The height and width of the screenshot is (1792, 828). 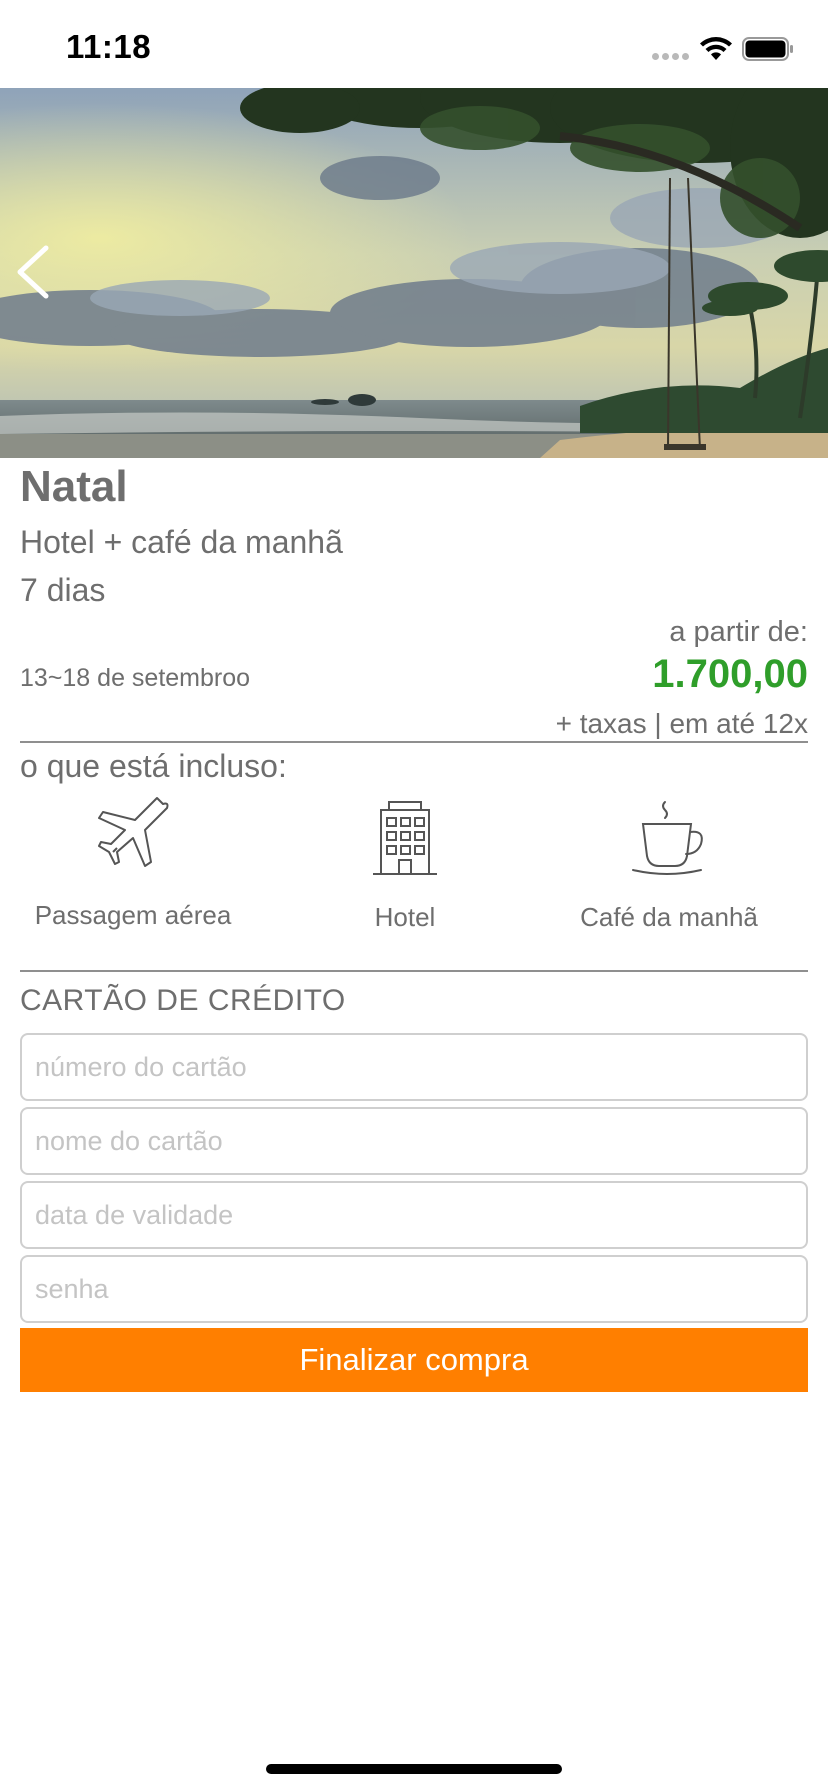 What do you see at coordinates (181, 542) in the screenshot?
I see `package-description: Hotel + café da manhã` at bounding box center [181, 542].